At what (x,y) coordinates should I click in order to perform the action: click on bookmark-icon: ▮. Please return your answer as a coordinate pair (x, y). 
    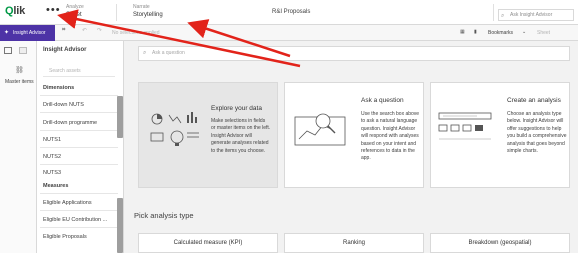
    Looking at the image, I should click on (475, 32).